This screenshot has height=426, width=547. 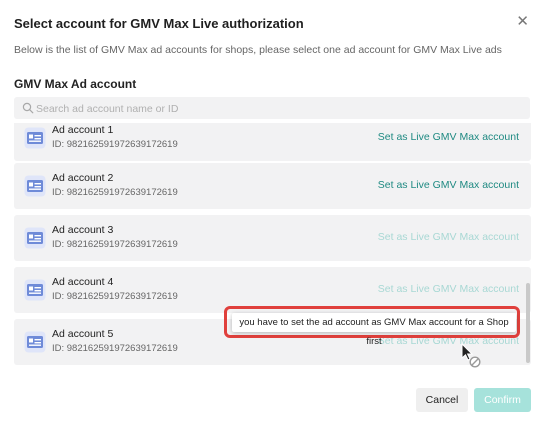 I want to click on account-name: Ad account 1, so click(x=83, y=130).